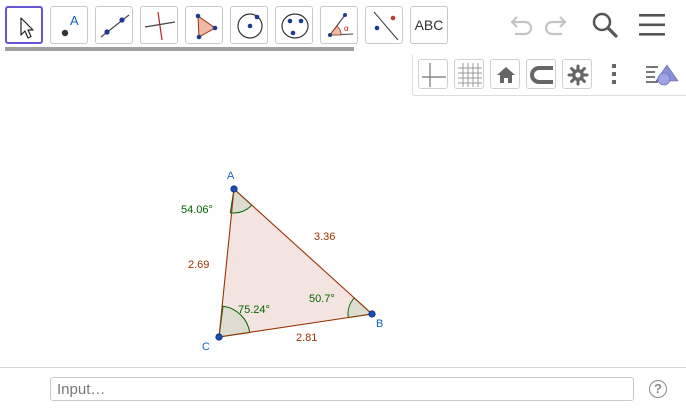  I want to click on line-tool-button, so click(114, 25).